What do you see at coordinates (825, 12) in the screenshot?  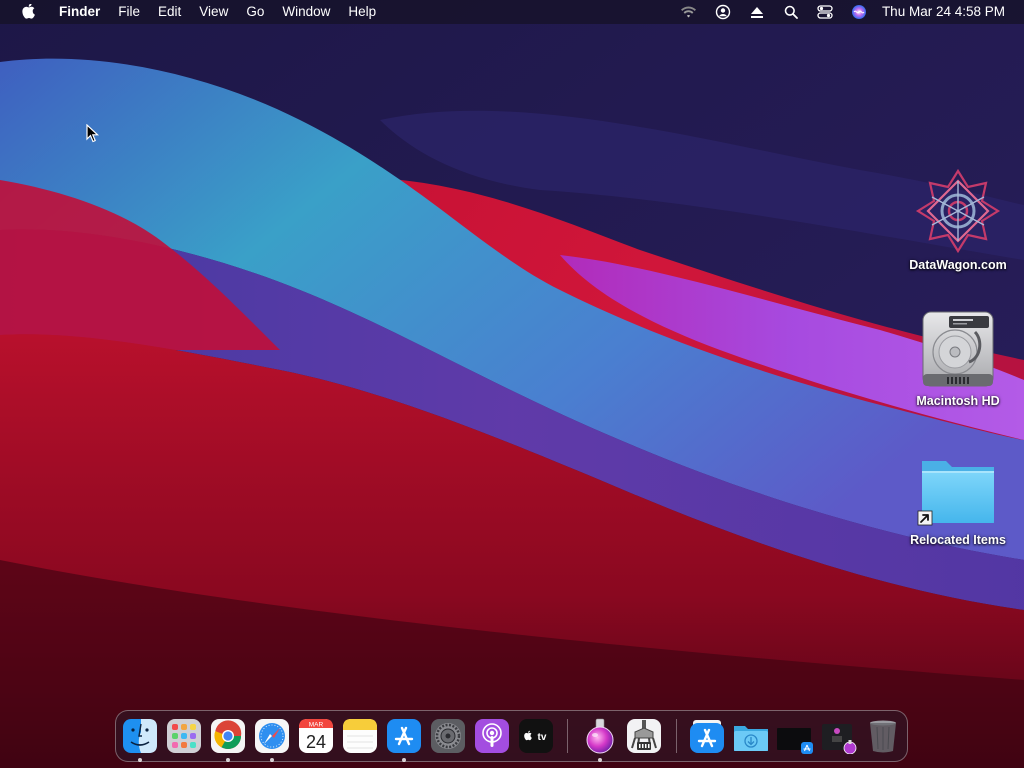 I see `control-center-icon` at bounding box center [825, 12].